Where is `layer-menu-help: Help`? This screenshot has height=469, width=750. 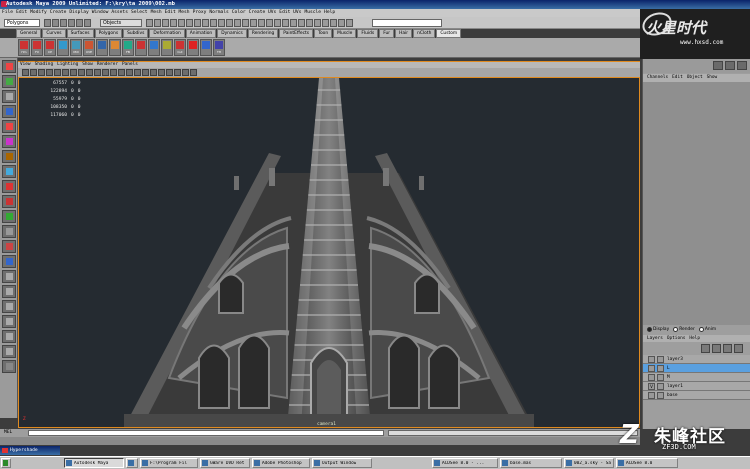
layer-menu-help: Help is located at coordinates (694, 338).